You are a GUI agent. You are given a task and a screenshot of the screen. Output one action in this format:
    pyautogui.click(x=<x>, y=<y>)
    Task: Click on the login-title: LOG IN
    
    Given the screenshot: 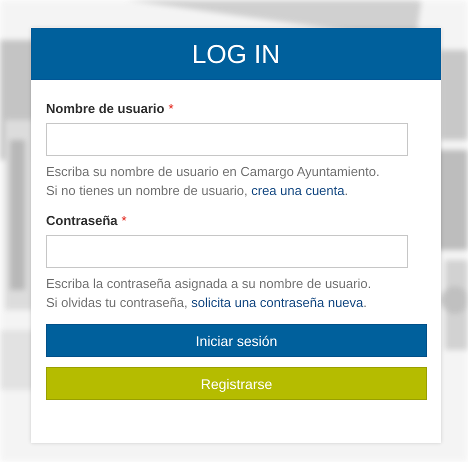 What is the action you would take?
    pyautogui.click(x=236, y=54)
    